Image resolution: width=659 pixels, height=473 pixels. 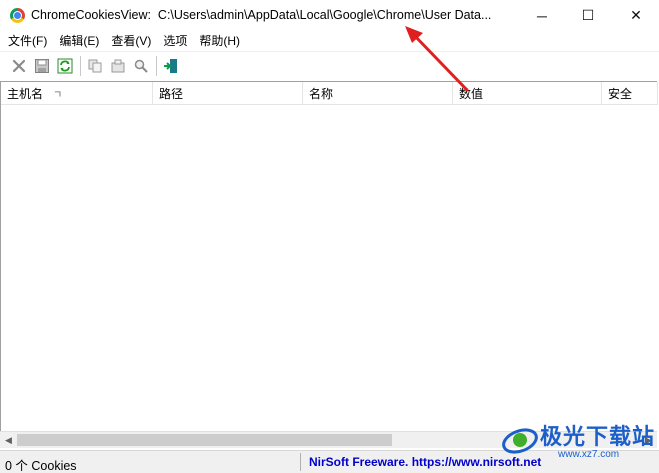 I want to click on close-button: ✕, so click(x=636, y=15).